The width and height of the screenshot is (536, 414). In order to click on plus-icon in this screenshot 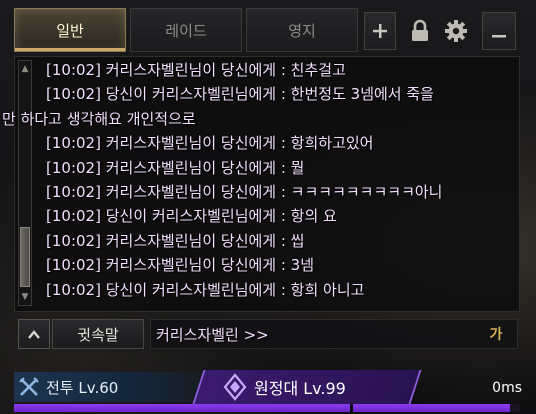, I will do `click(380, 31)`.